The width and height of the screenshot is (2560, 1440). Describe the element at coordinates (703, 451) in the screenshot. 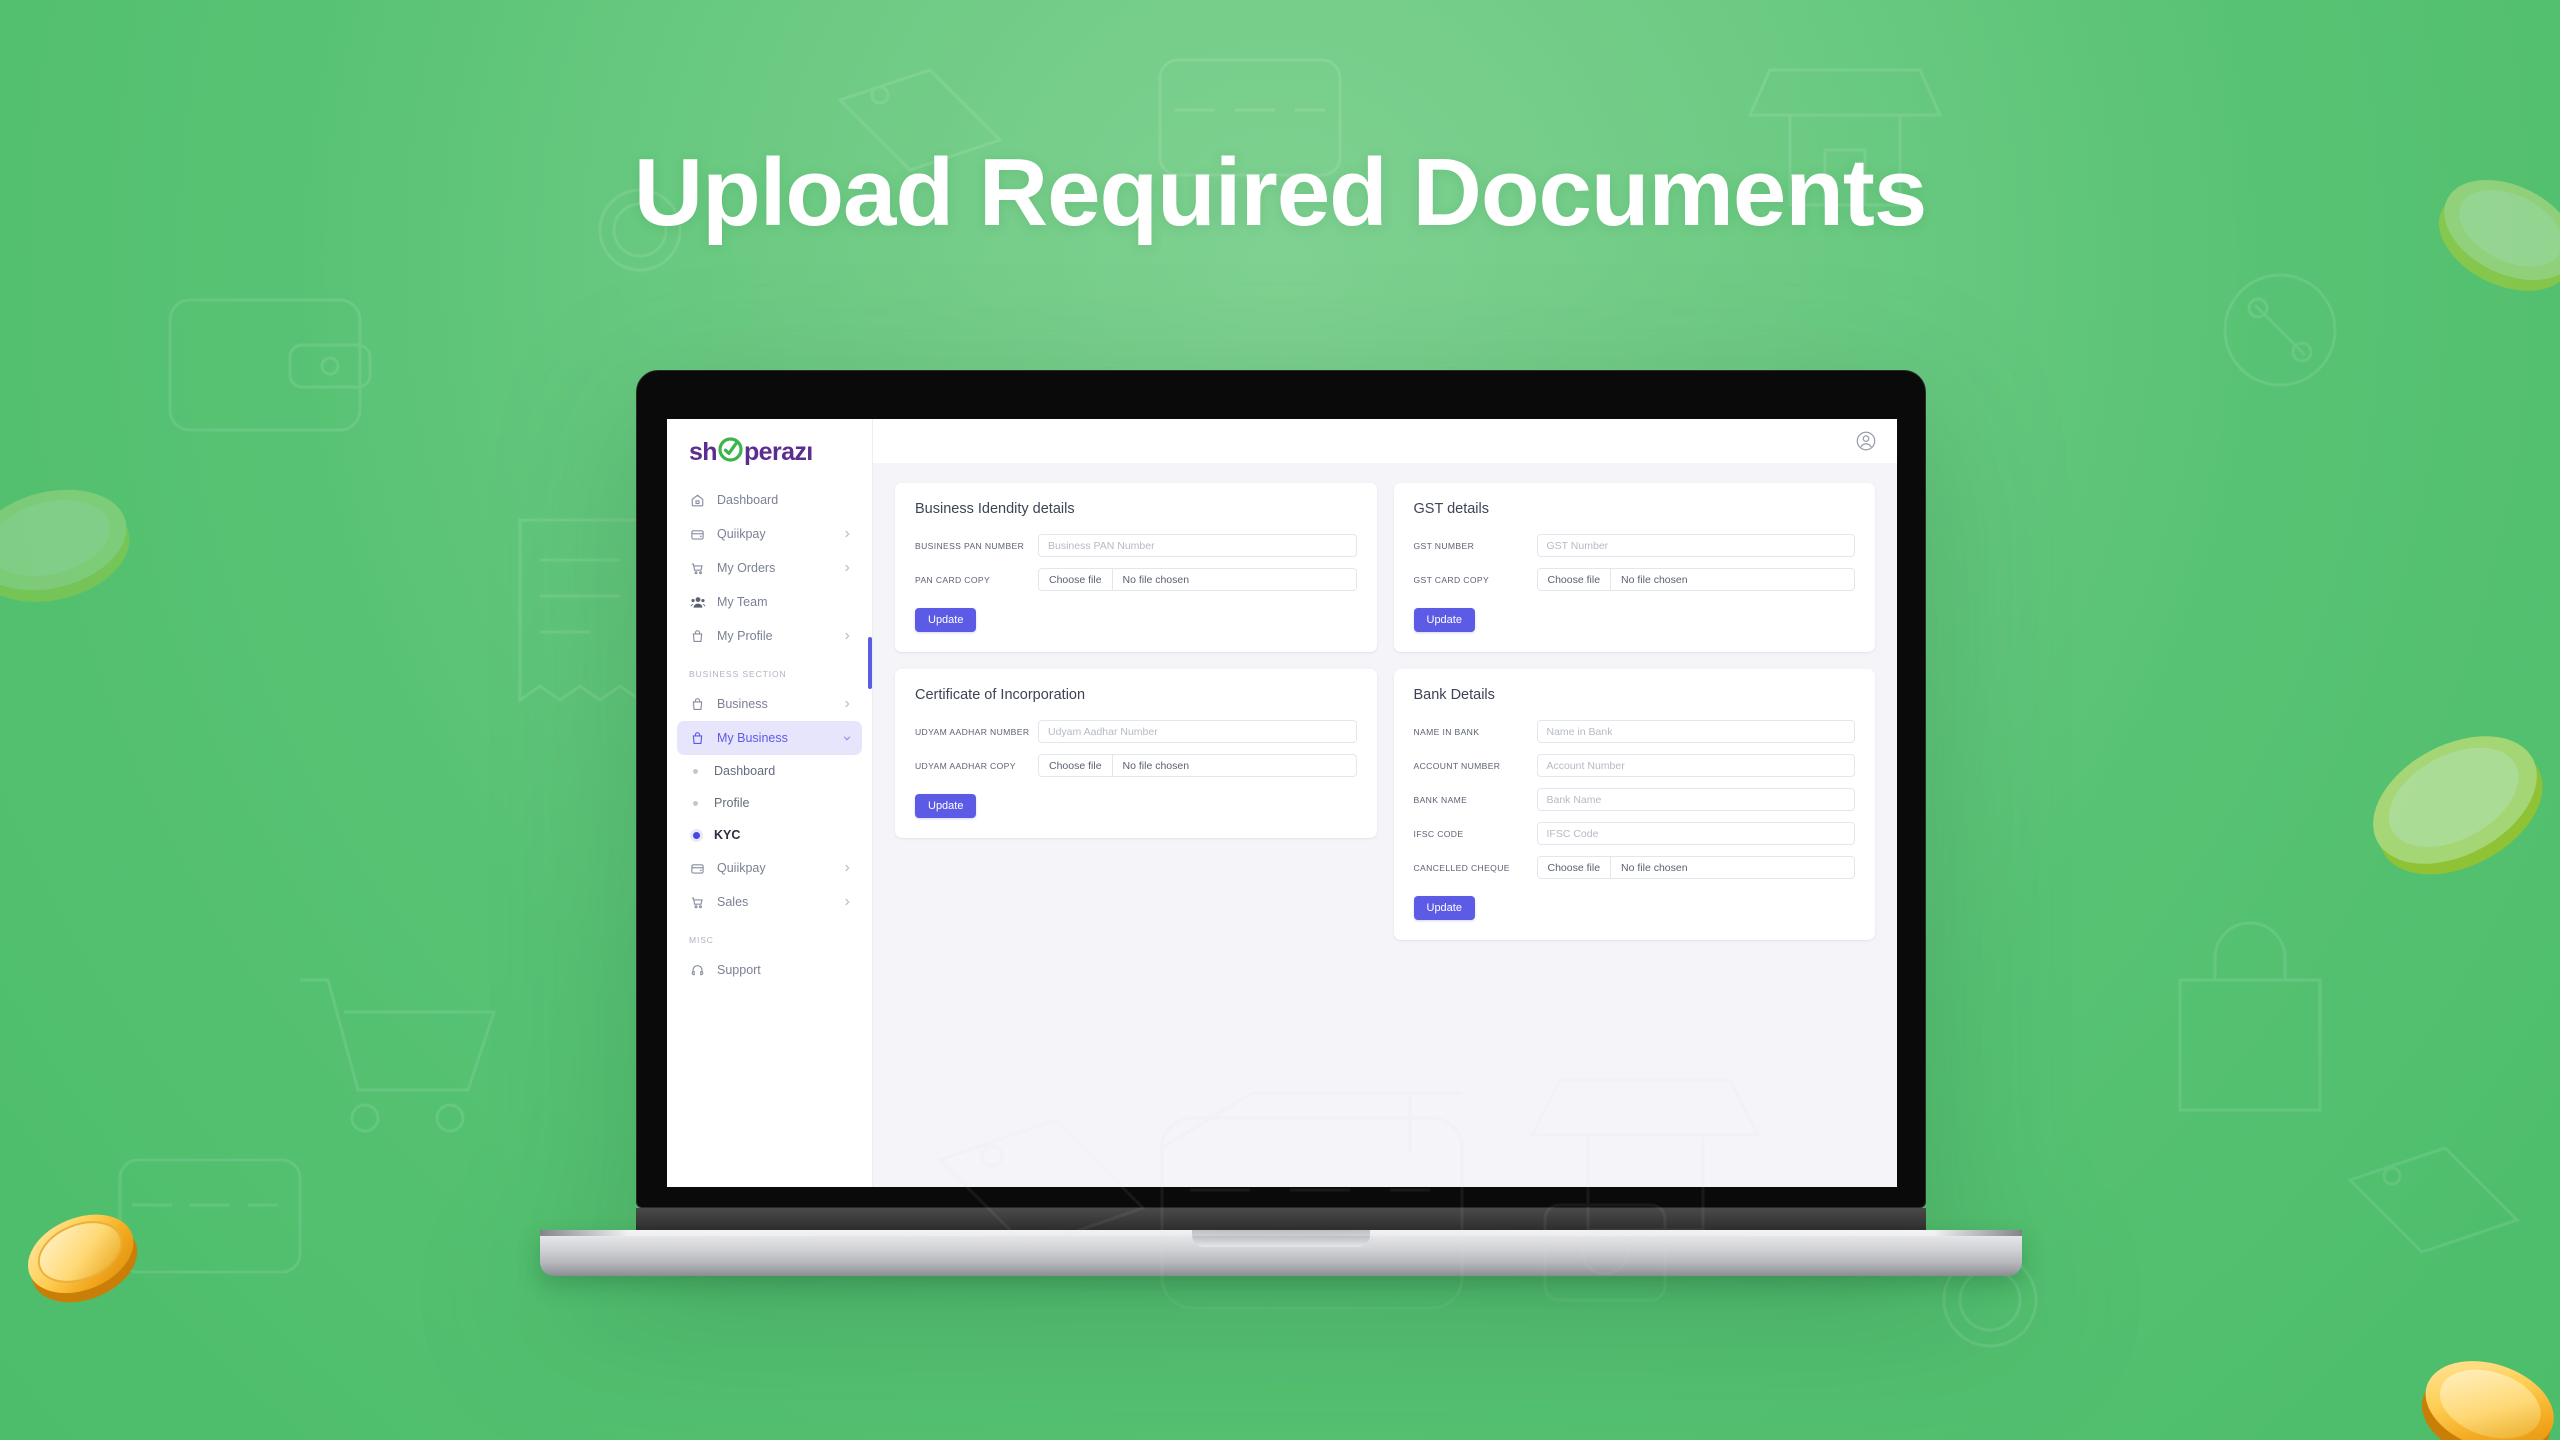

I see `logo-text-left: sh` at that location.